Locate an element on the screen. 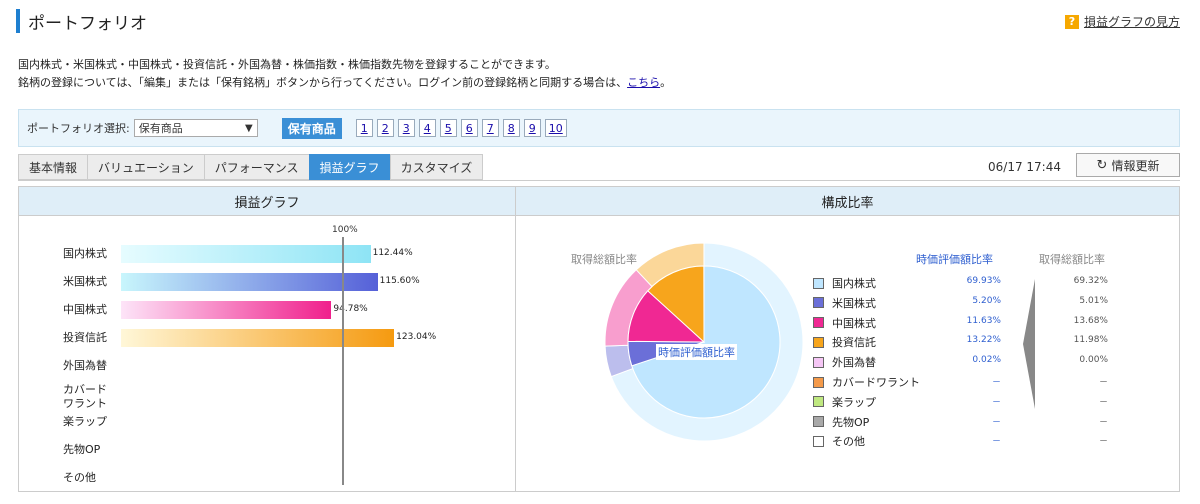 The height and width of the screenshot is (504, 1200). current-ratio-8: － is located at coordinates (996, 442).